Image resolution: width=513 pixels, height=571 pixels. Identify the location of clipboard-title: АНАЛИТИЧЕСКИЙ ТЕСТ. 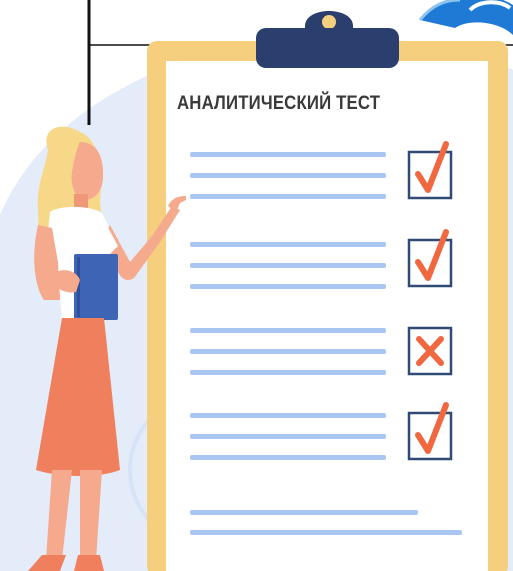
(279, 103).